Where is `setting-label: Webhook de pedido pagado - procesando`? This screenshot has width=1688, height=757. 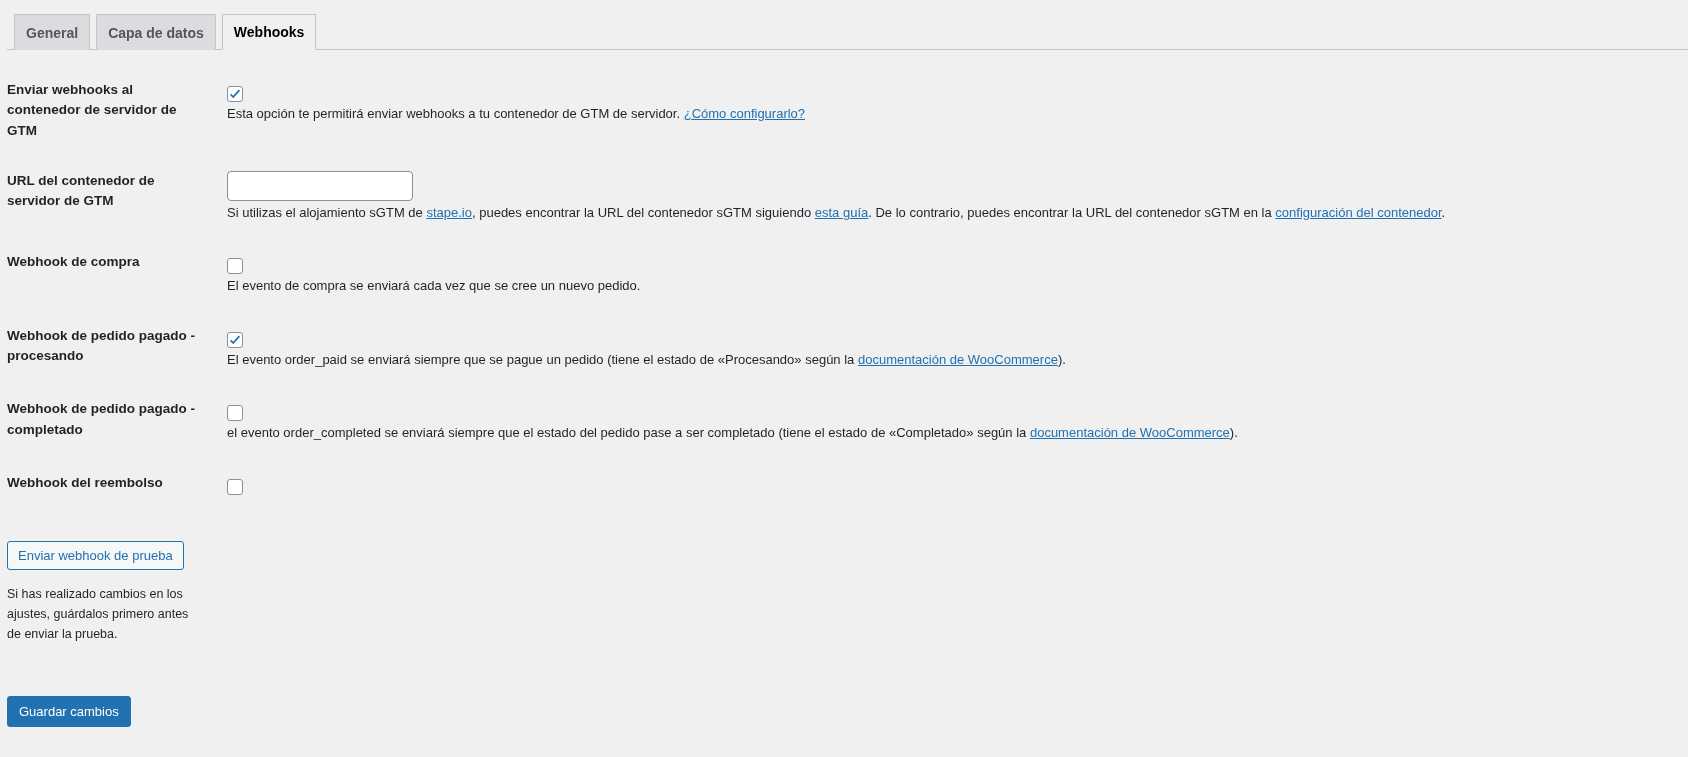 setting-label: Webhook de pedido pagado - procesando is located at coordinates (101, 345).